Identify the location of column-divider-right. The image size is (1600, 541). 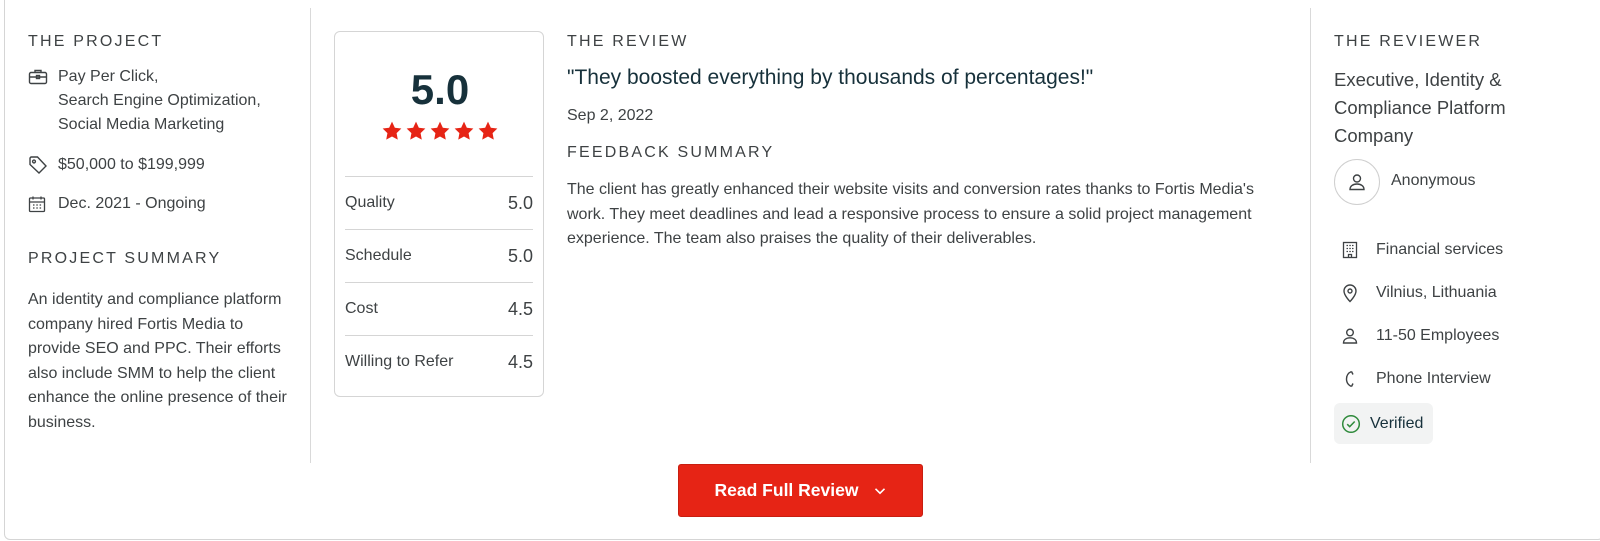
(1310, 235).